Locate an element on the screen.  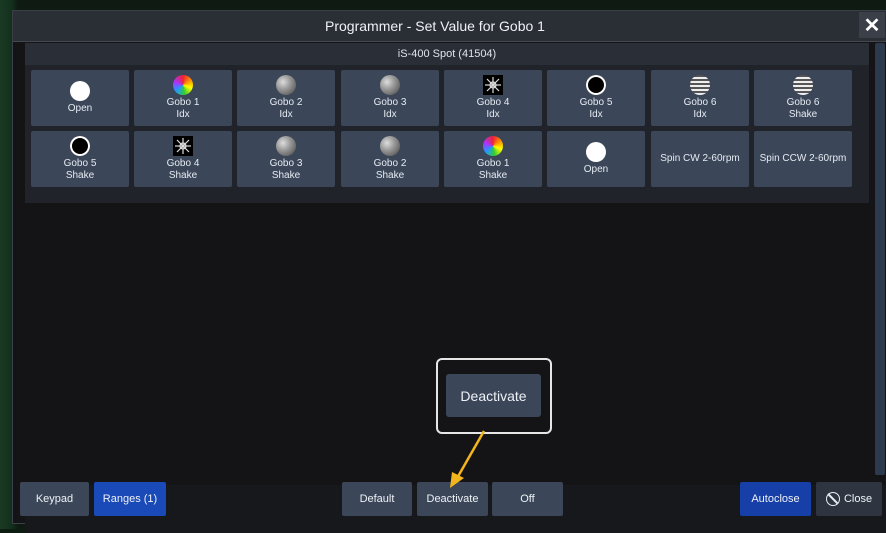
close-icon: ✕ is located at coordinates (872, 25).